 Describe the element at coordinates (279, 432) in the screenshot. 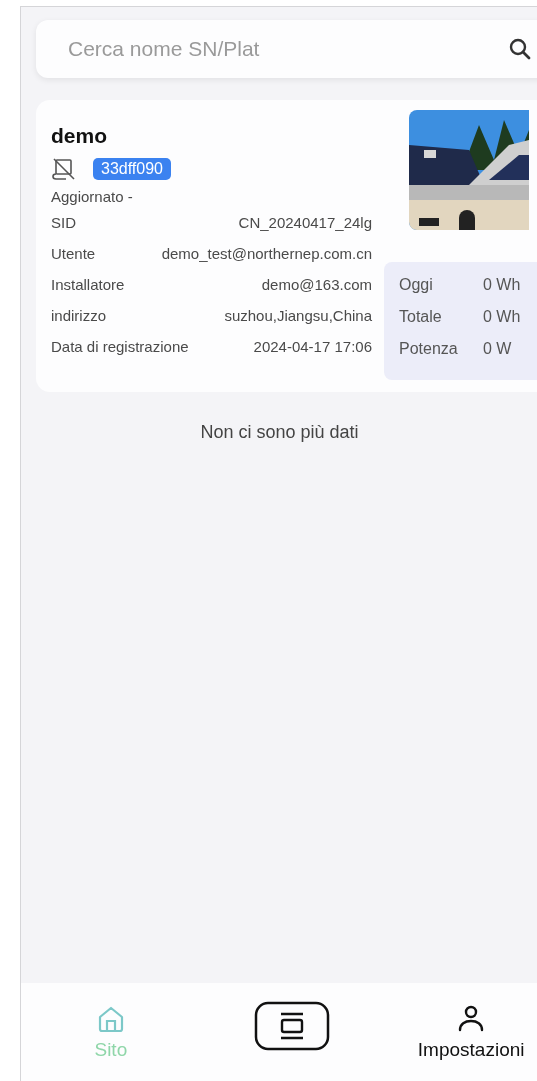

I see `end-of-list-text: Non ci sono più dati` at that location.